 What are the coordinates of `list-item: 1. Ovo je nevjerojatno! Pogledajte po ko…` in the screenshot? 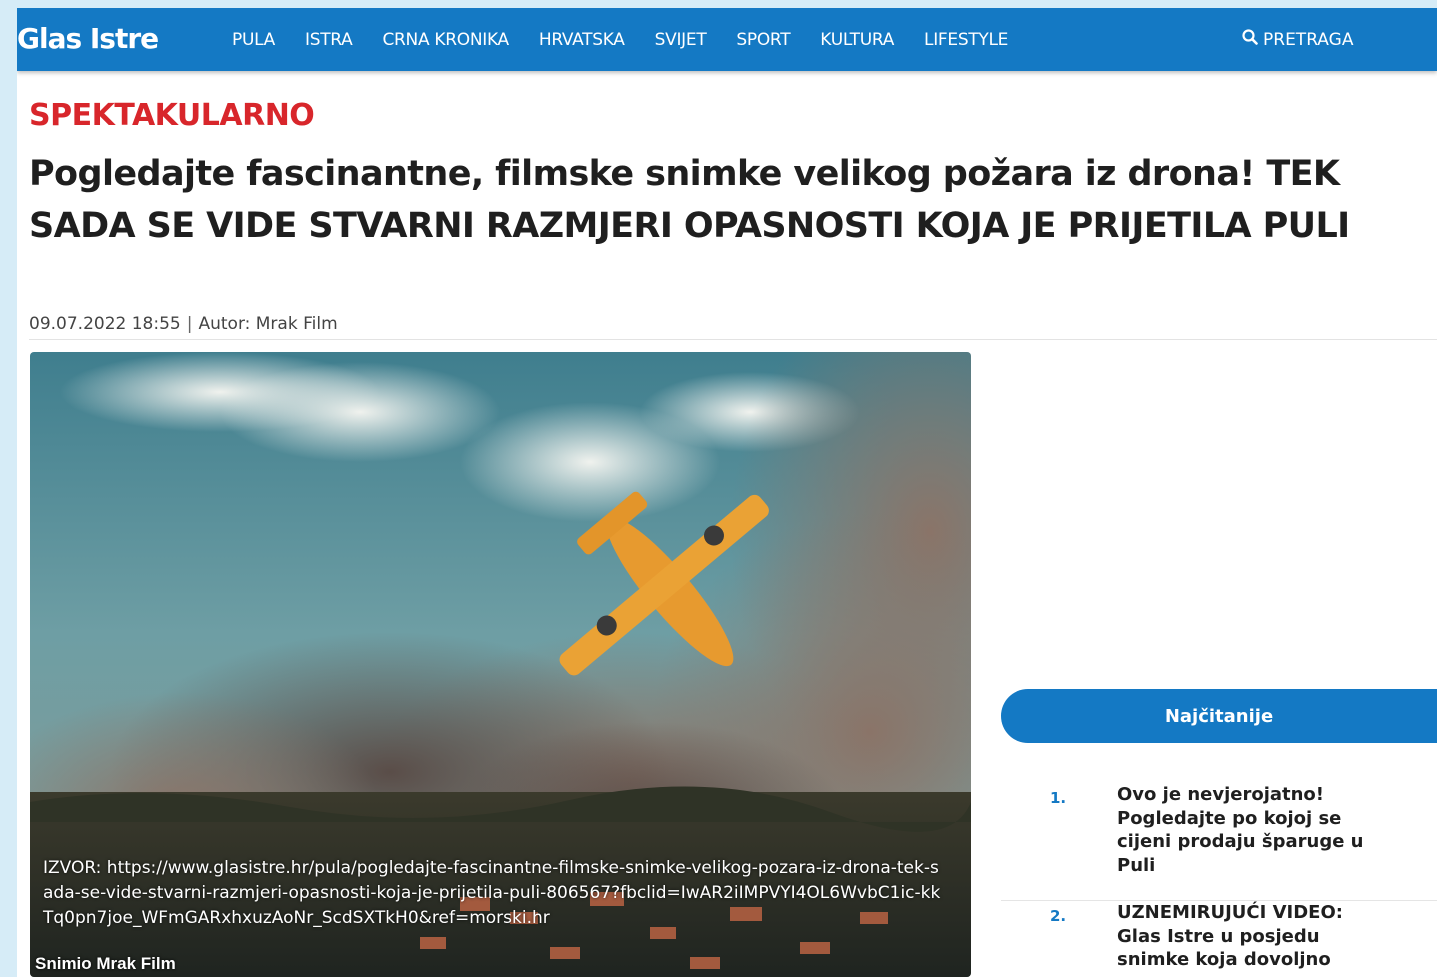 It's located at (1219, 842).